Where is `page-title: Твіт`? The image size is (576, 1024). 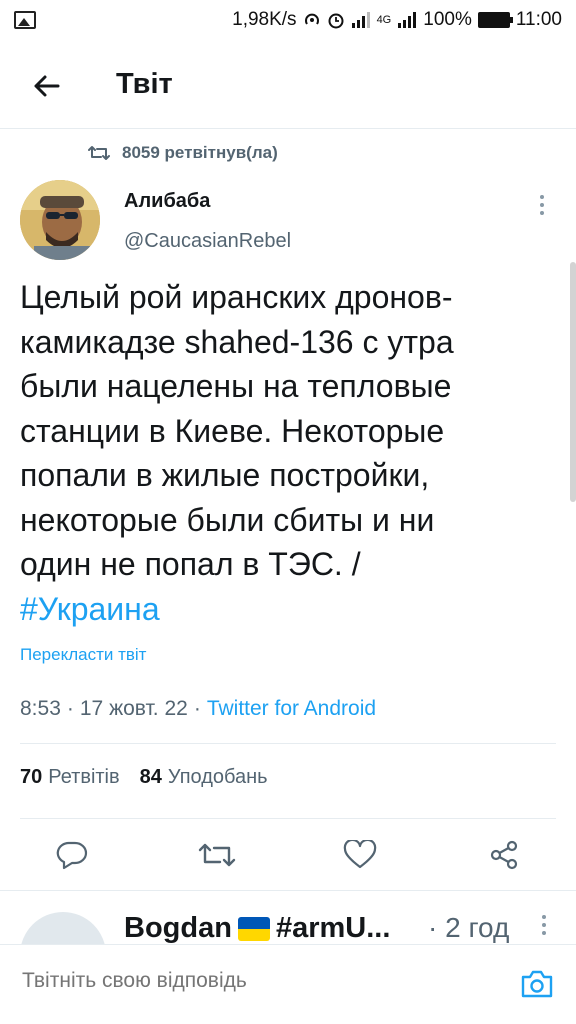 page-title: Твіт is located at coordinates (144, 84).